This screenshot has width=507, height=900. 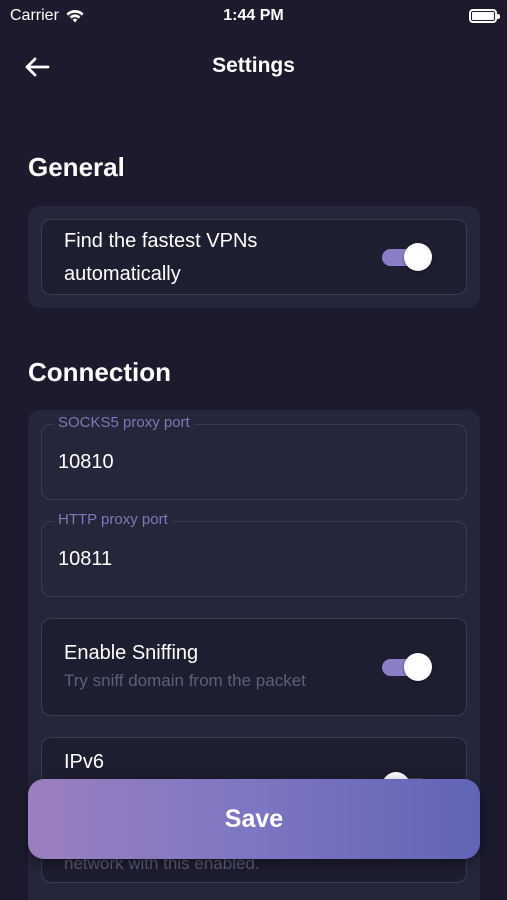 What do you see at coordinates (34, 15) in the screenshot?
I see `carrier-label: Carrier` at bounding box center [34, 15].